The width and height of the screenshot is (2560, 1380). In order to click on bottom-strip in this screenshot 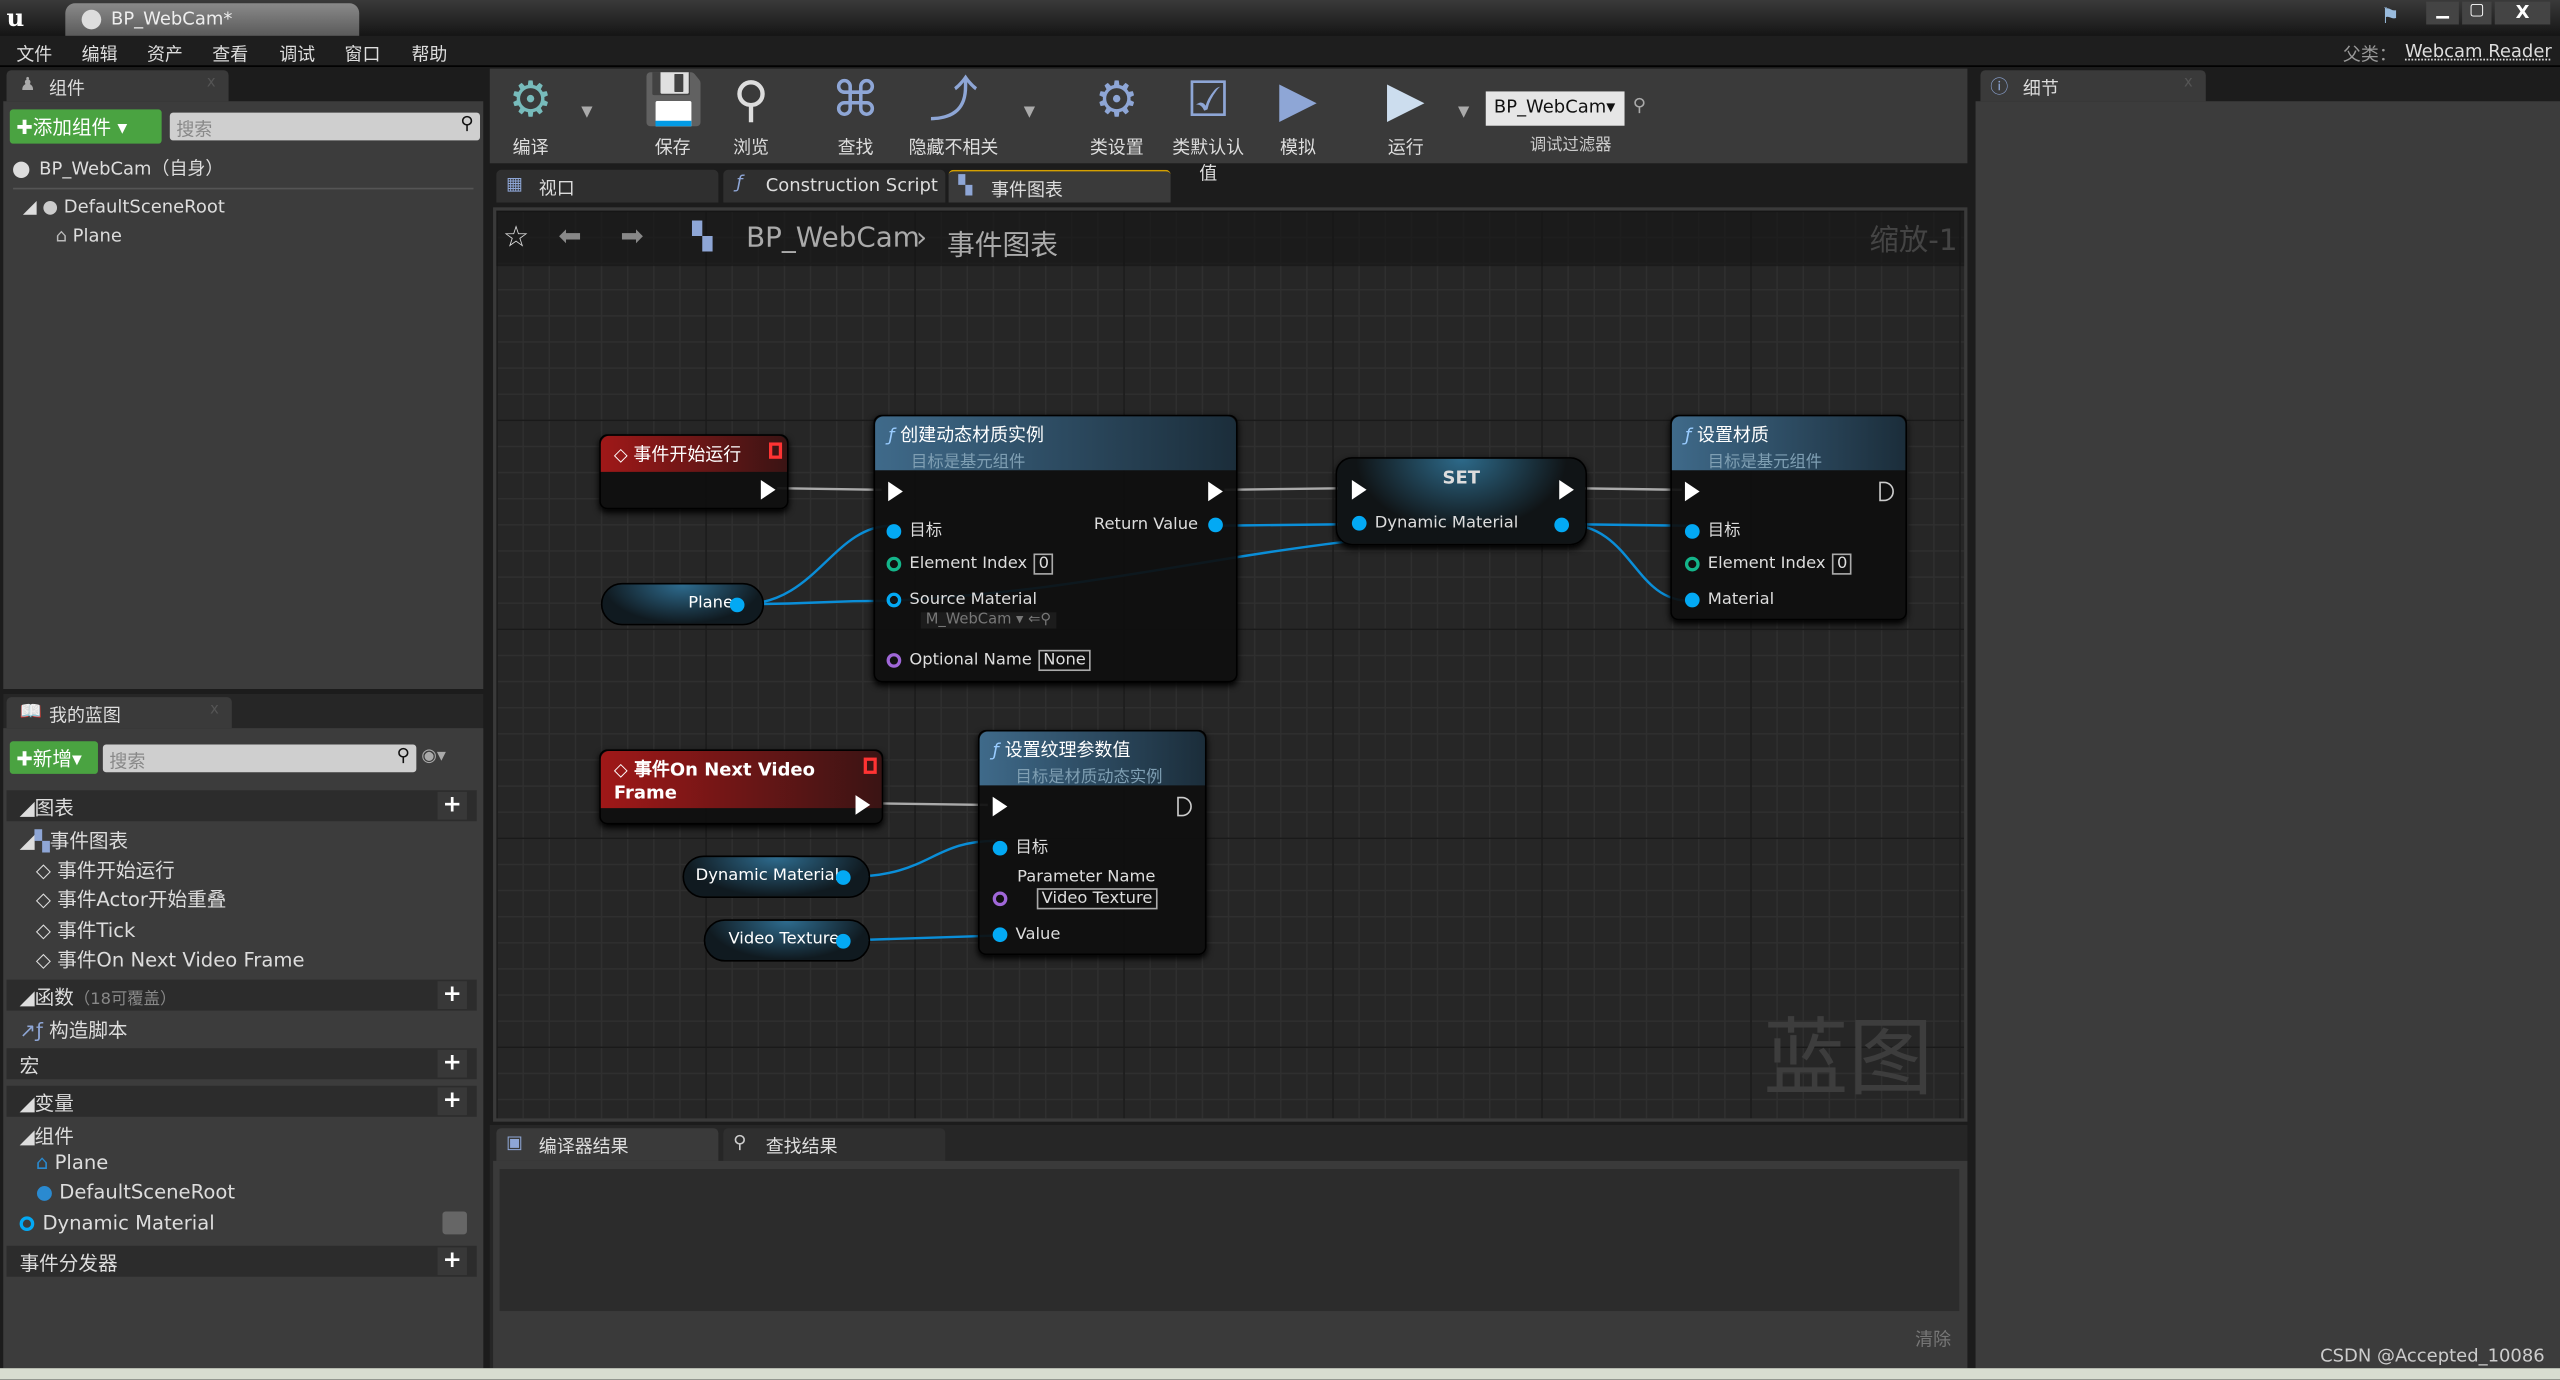, I will do `click(1280, 1374)`.